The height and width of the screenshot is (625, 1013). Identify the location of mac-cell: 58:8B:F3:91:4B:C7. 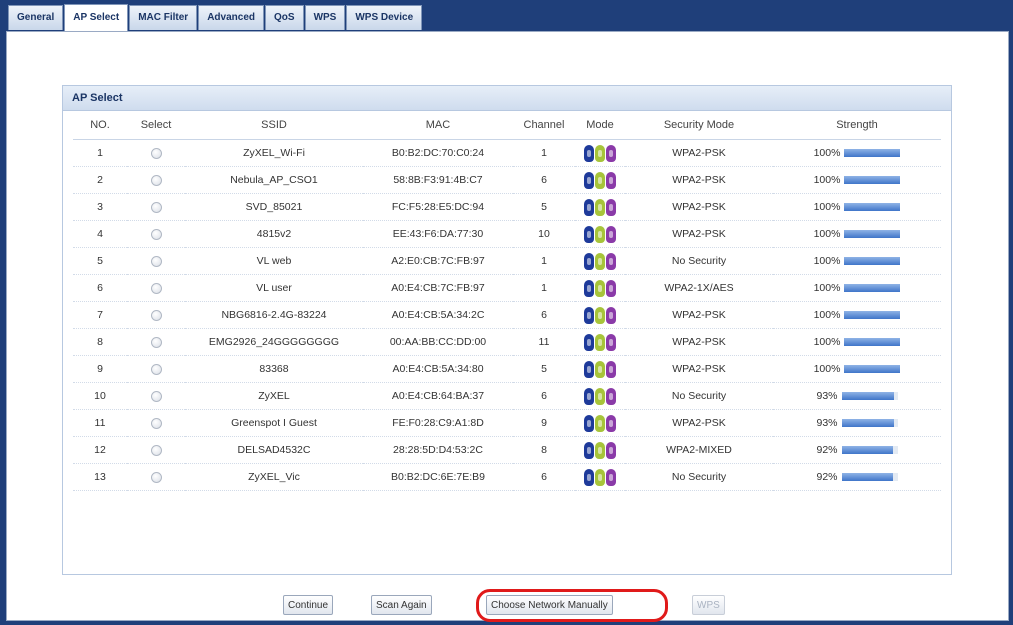
(438, 180).